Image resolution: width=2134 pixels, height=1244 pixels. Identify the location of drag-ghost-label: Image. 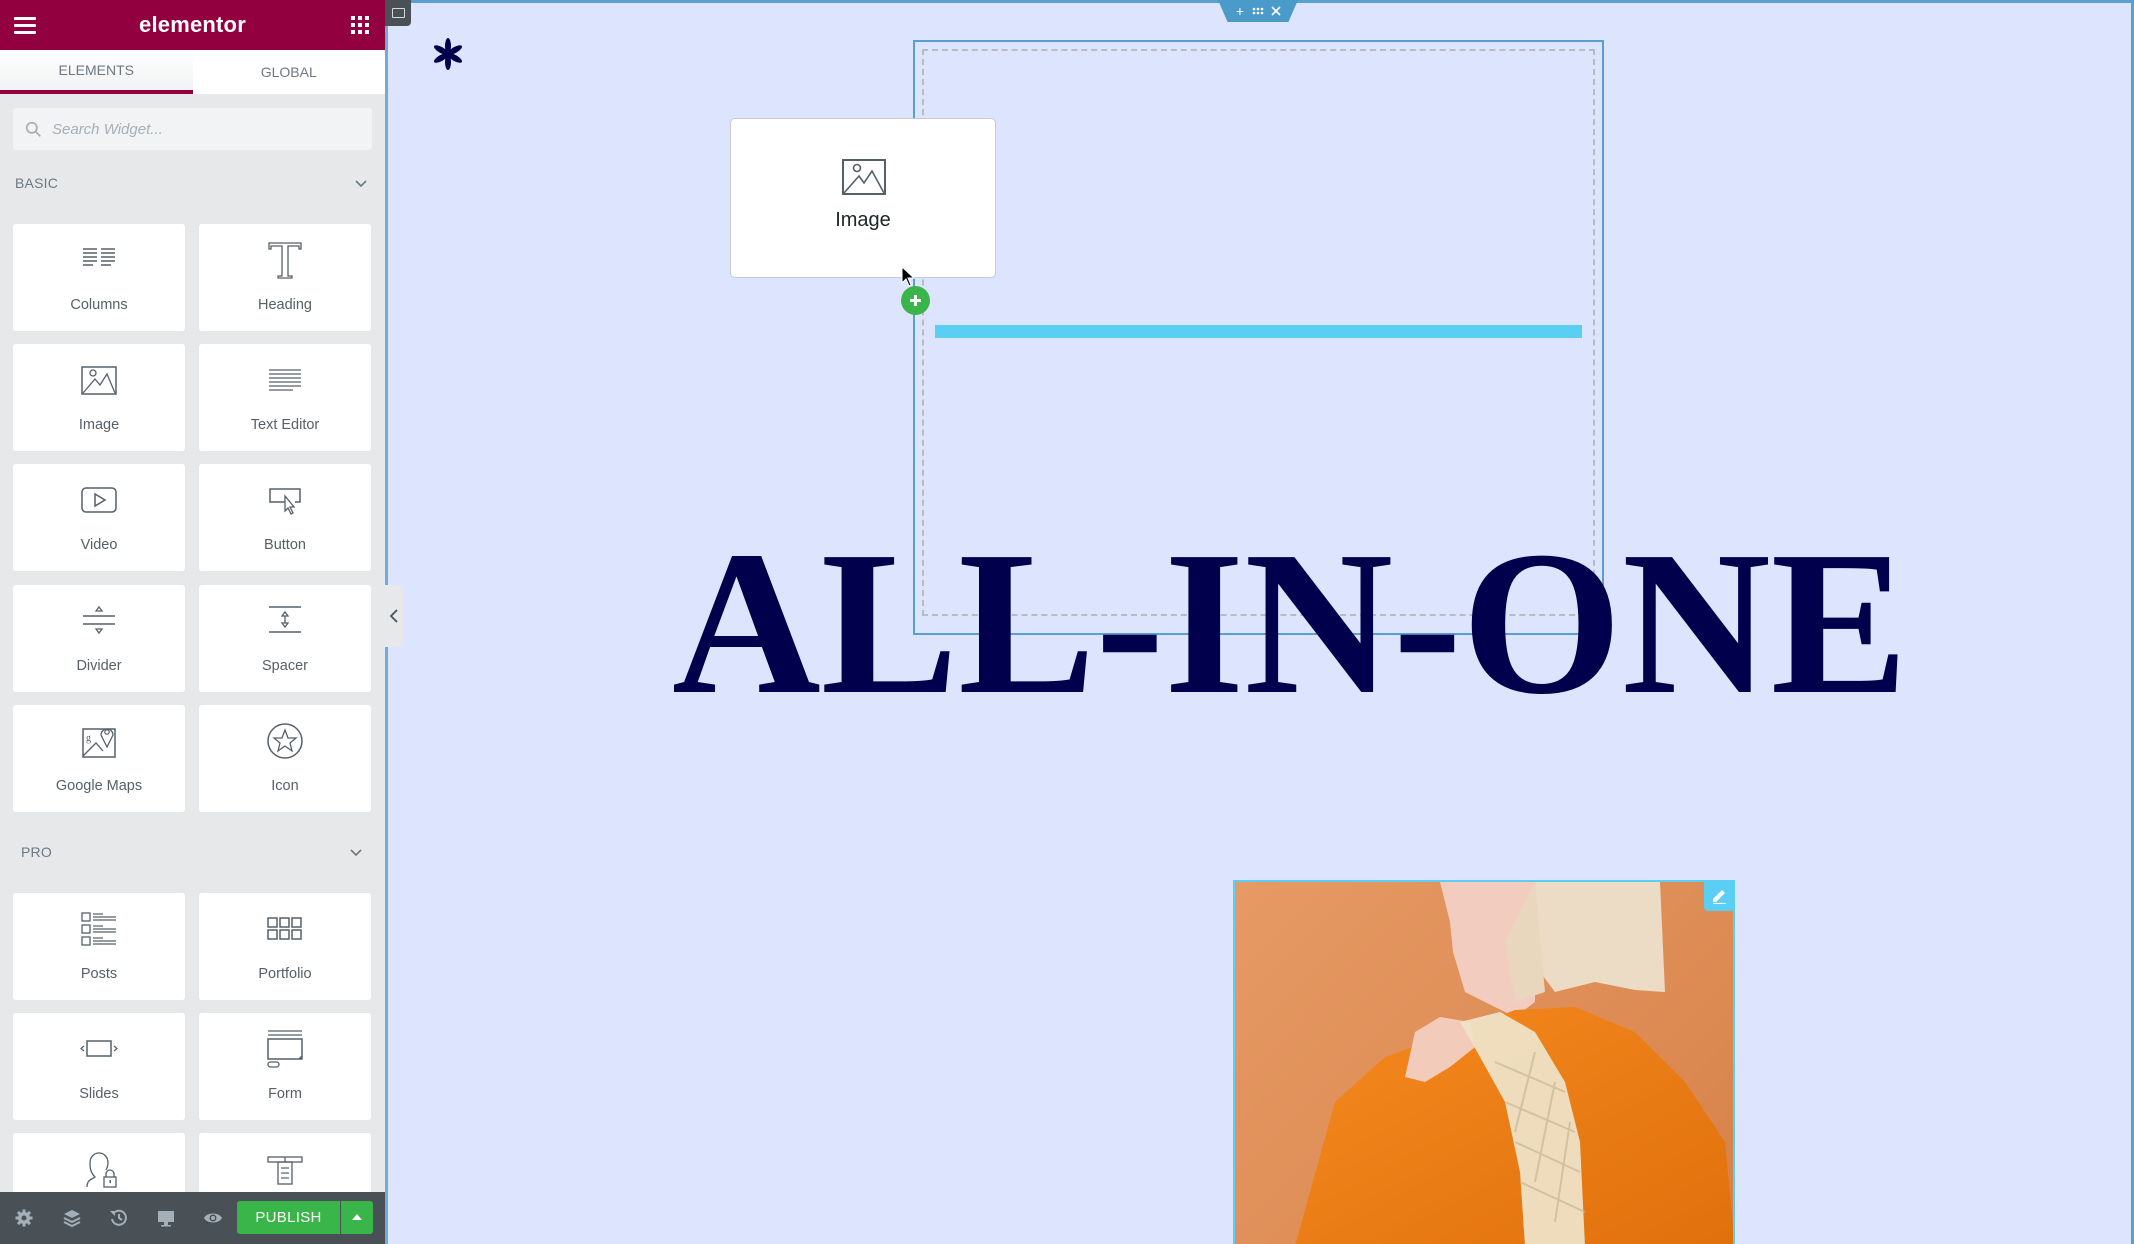
(863, 220).